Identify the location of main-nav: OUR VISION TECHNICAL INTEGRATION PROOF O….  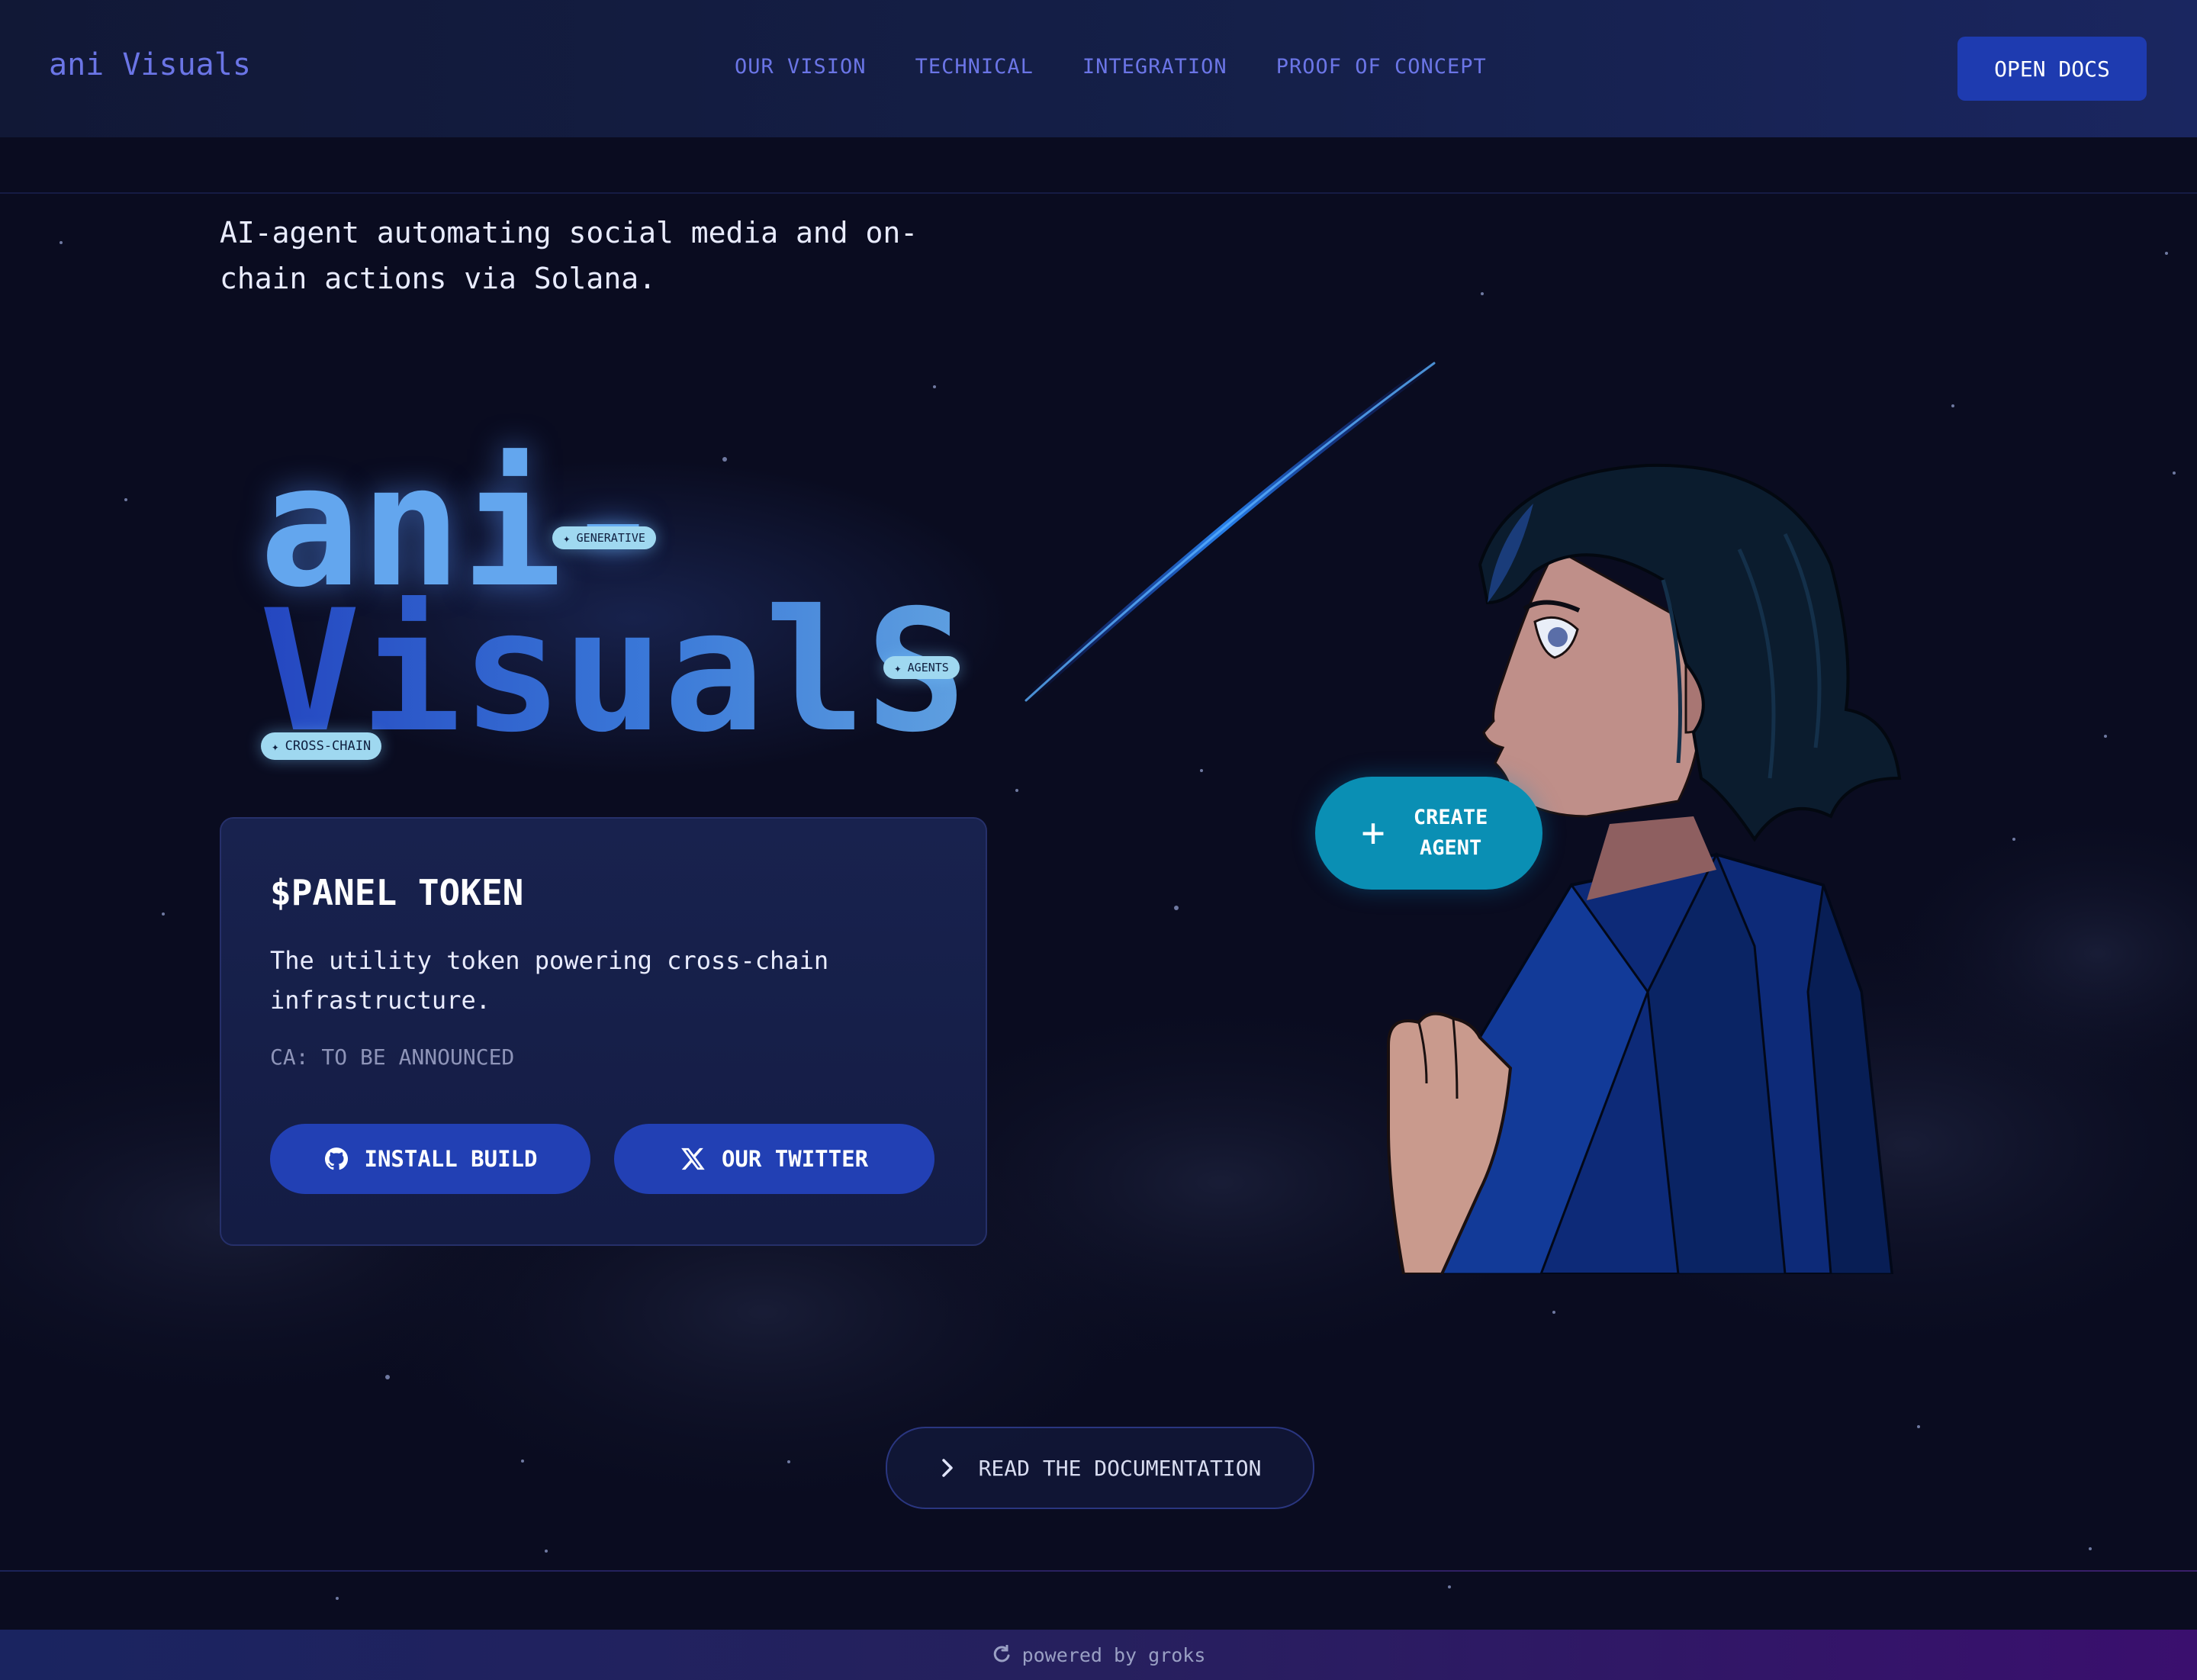
(1111, 67).